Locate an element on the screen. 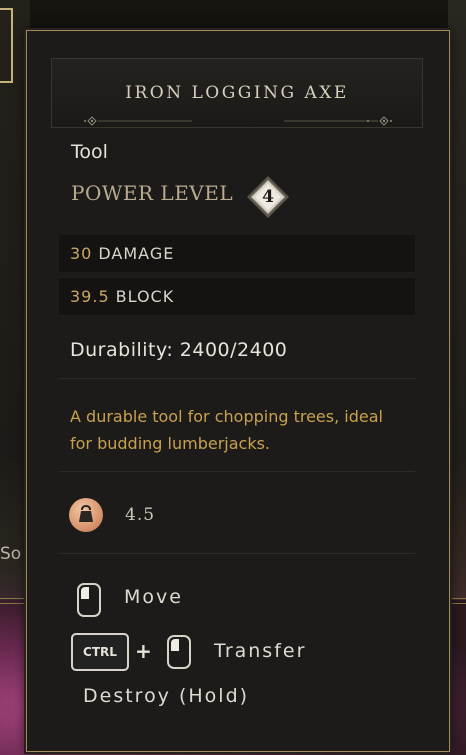 The height and width of the screenshot is (755, 466). weight-icon is located at coordinates (86, 515).